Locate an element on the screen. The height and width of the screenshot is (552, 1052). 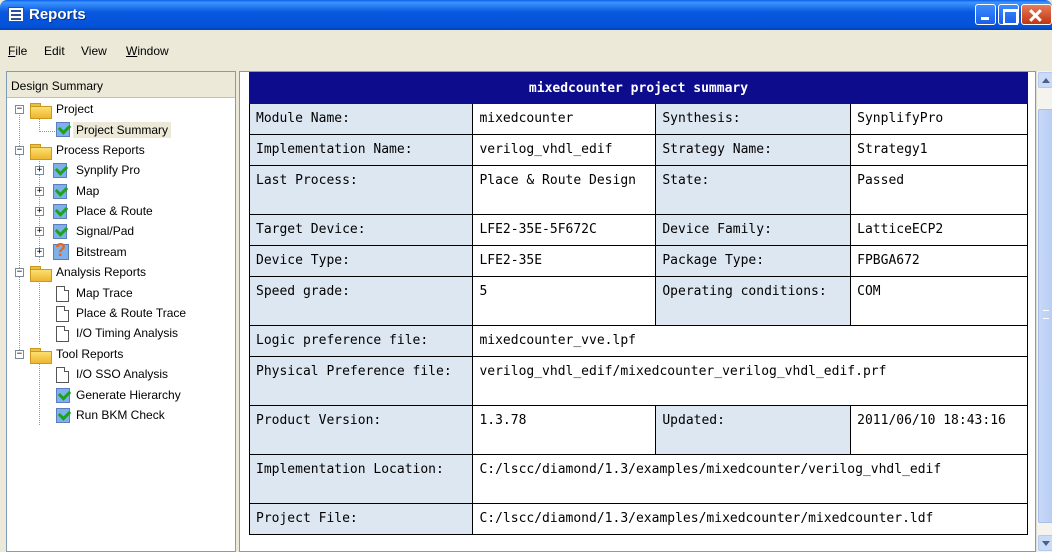
menu-file: File is located at coordinates (17, 51).